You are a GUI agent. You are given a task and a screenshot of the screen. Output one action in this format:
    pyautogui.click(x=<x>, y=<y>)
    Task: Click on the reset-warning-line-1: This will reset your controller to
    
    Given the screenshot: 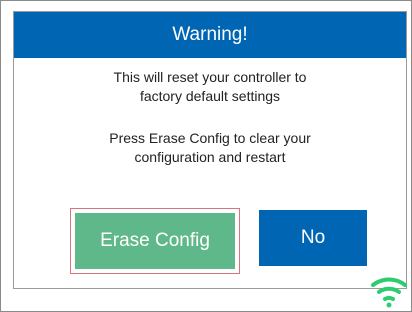 What is the action you would take?
    pyautogui.click(x=210, y=77)
    